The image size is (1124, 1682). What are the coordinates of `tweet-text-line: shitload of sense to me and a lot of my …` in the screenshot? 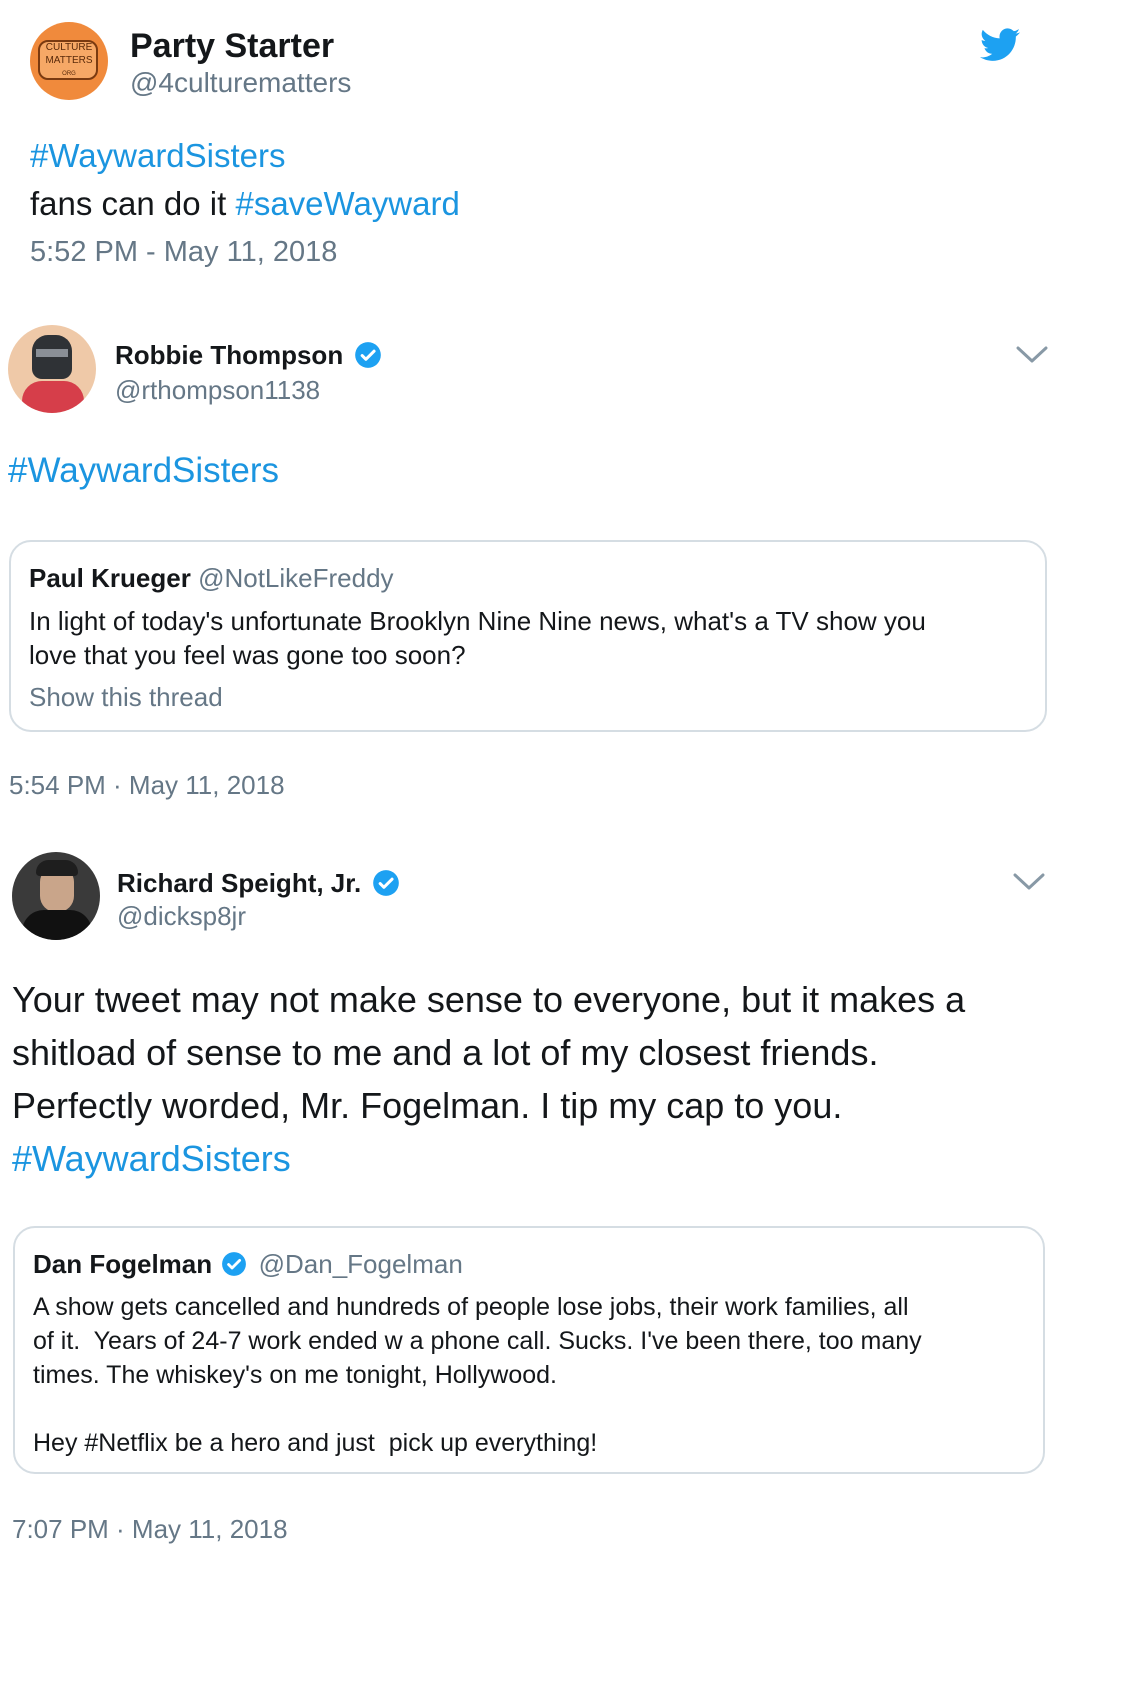 It's located at (445, 1052).